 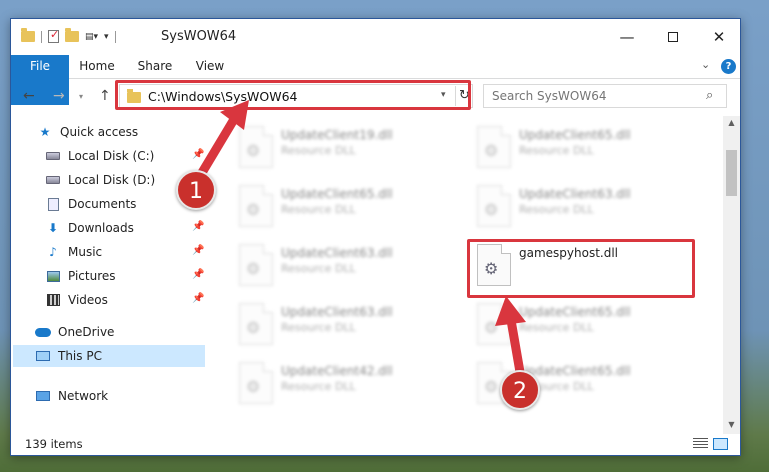 I want to click on scroll-up-arrow: ▲, so click(x=731, y=123).